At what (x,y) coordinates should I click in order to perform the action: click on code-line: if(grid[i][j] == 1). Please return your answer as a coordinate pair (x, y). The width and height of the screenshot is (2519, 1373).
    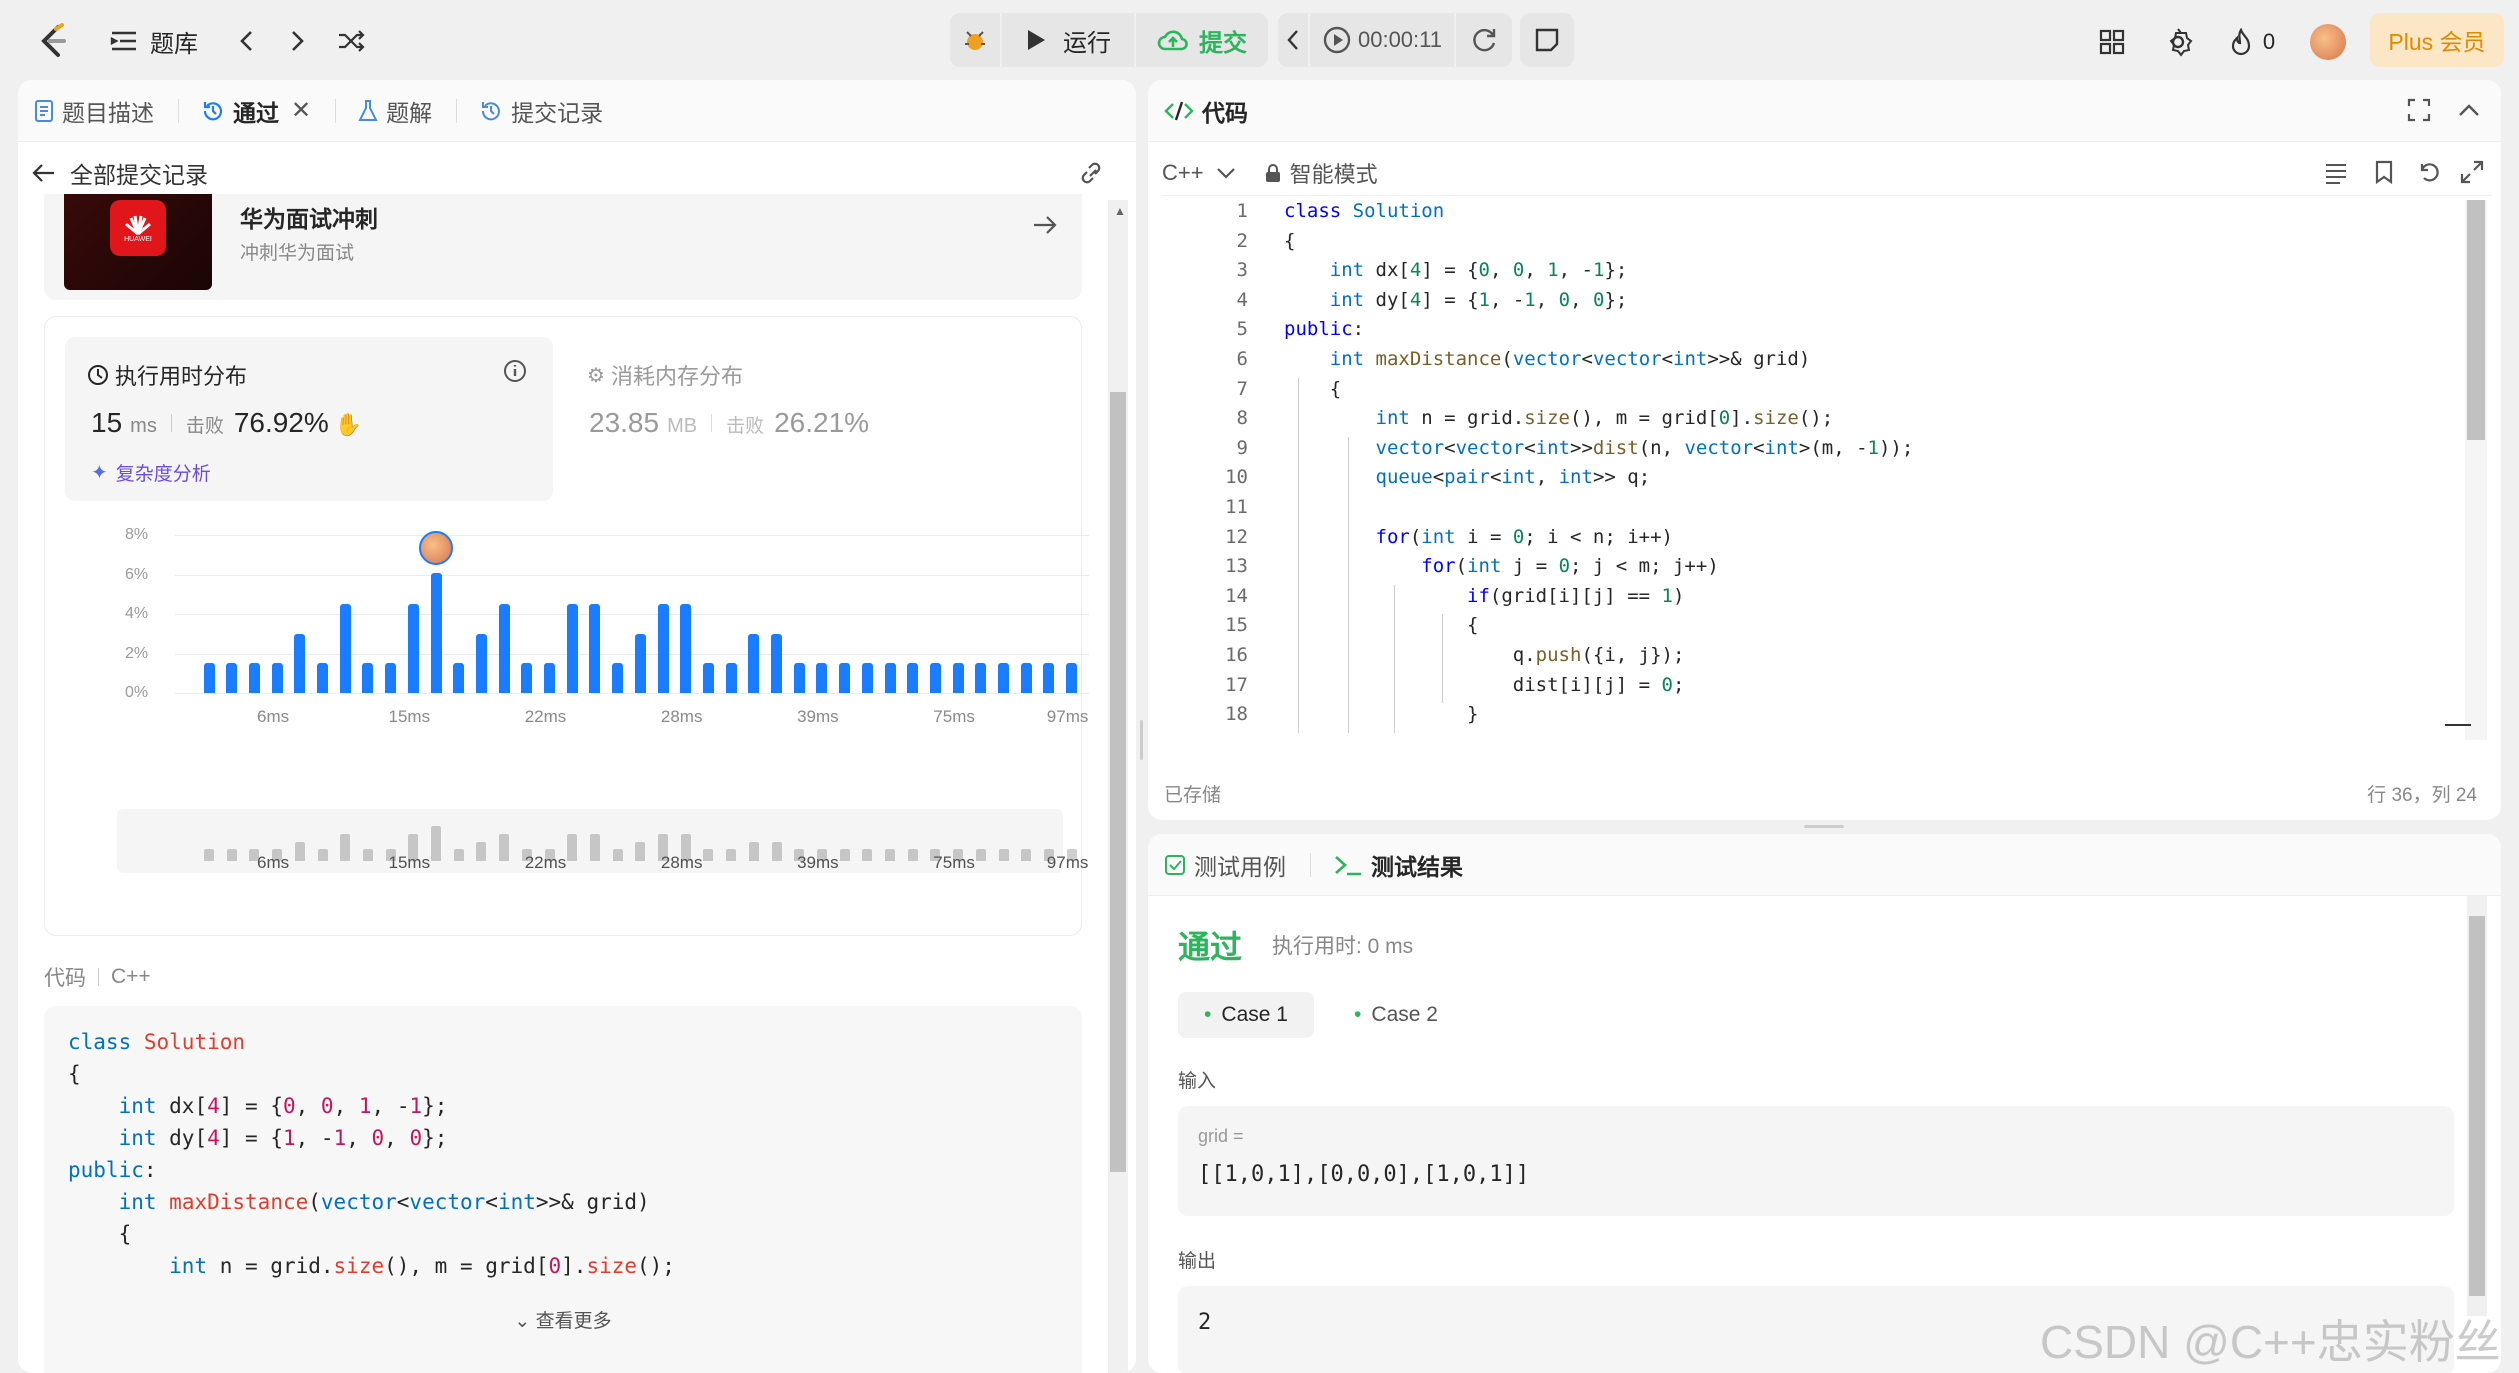
    Looking at the image, I should click on (1484, 596).